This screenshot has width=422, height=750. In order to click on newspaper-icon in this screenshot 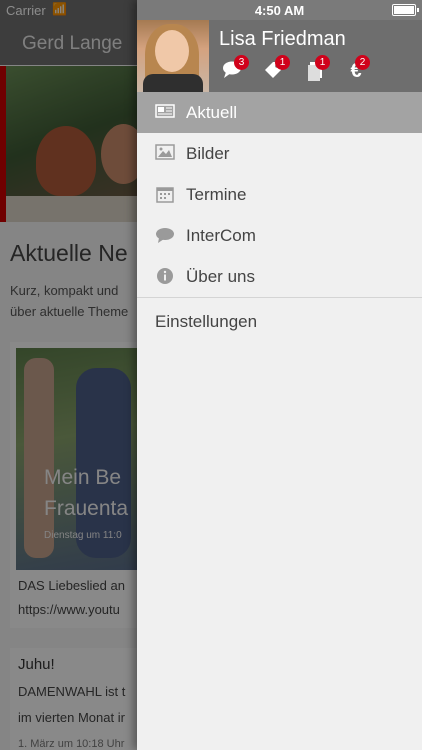, I will do `click(165, 112)`.